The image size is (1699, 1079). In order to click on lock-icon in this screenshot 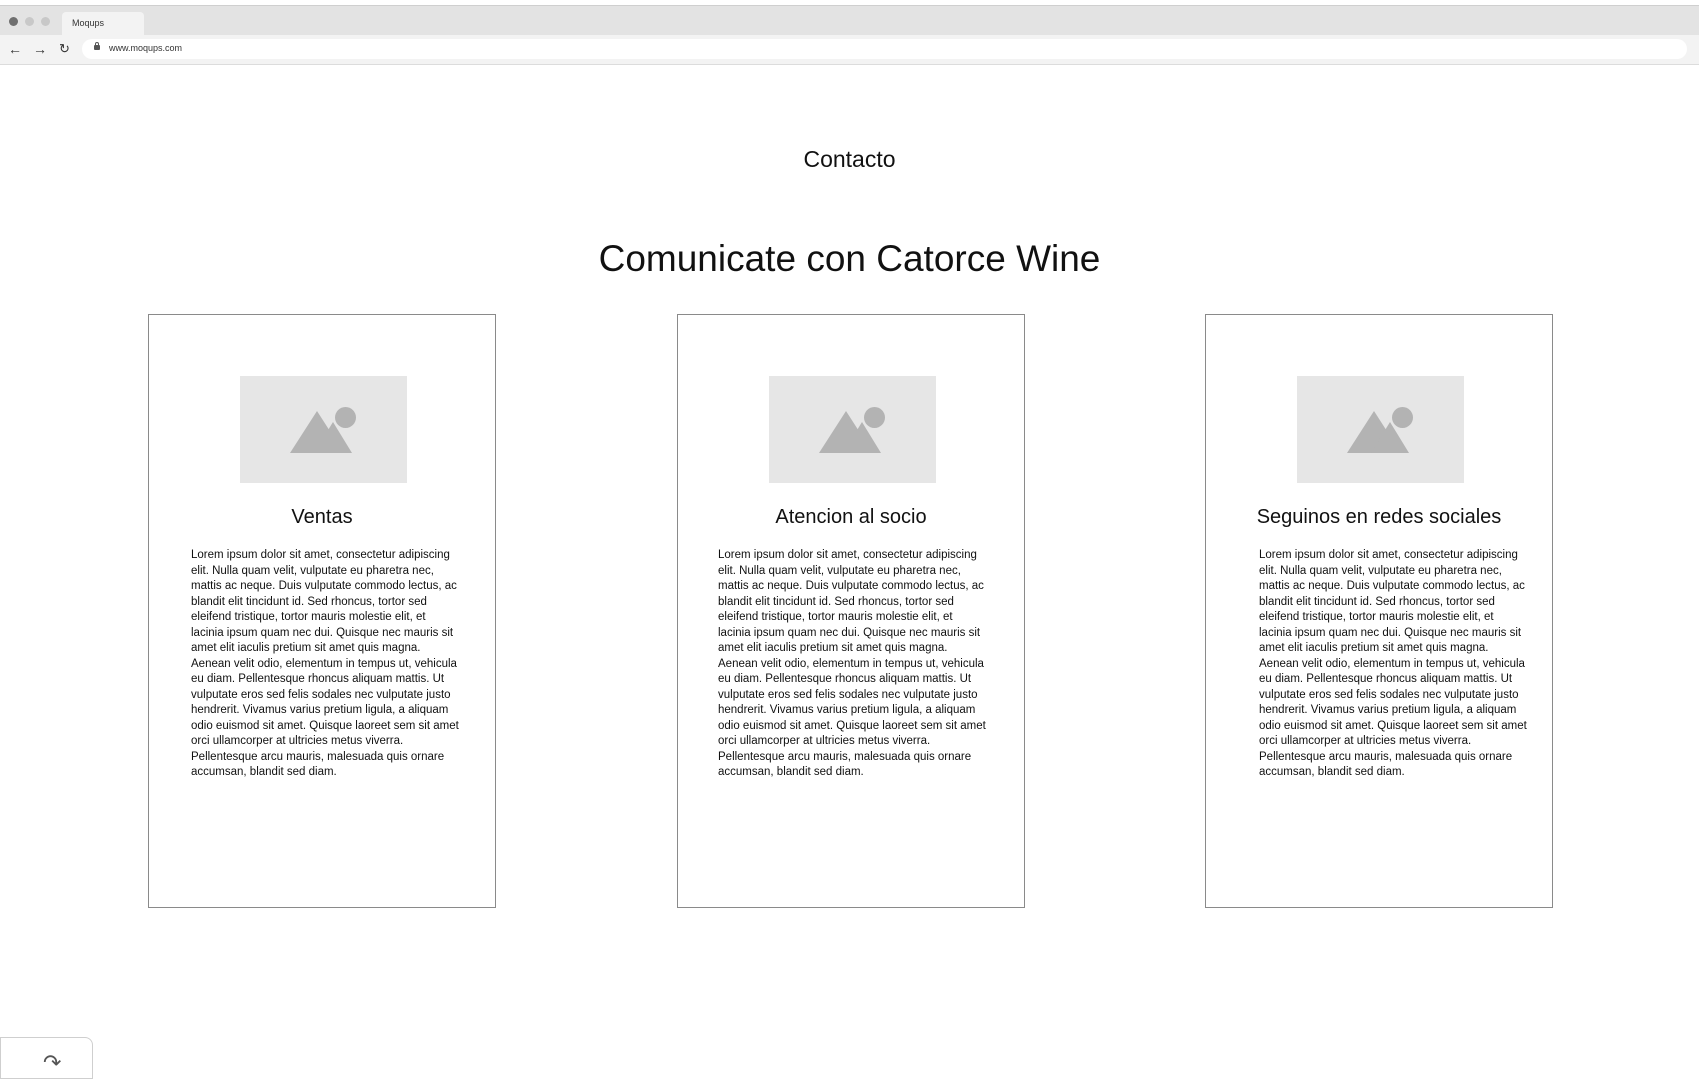, I will do `click(97, 46)`.